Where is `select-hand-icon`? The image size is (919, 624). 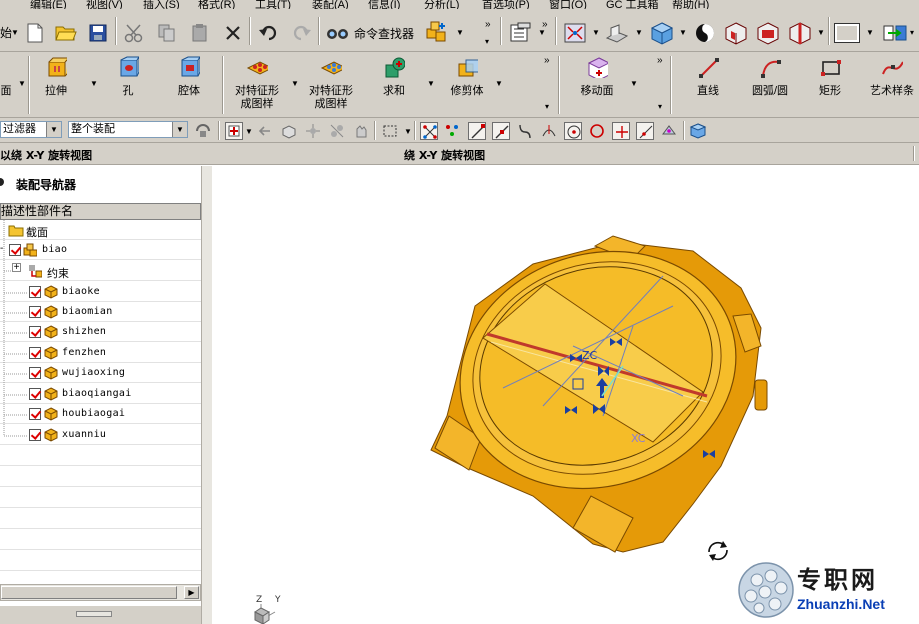
select-hand-icon is located at coordinates (361, 131).